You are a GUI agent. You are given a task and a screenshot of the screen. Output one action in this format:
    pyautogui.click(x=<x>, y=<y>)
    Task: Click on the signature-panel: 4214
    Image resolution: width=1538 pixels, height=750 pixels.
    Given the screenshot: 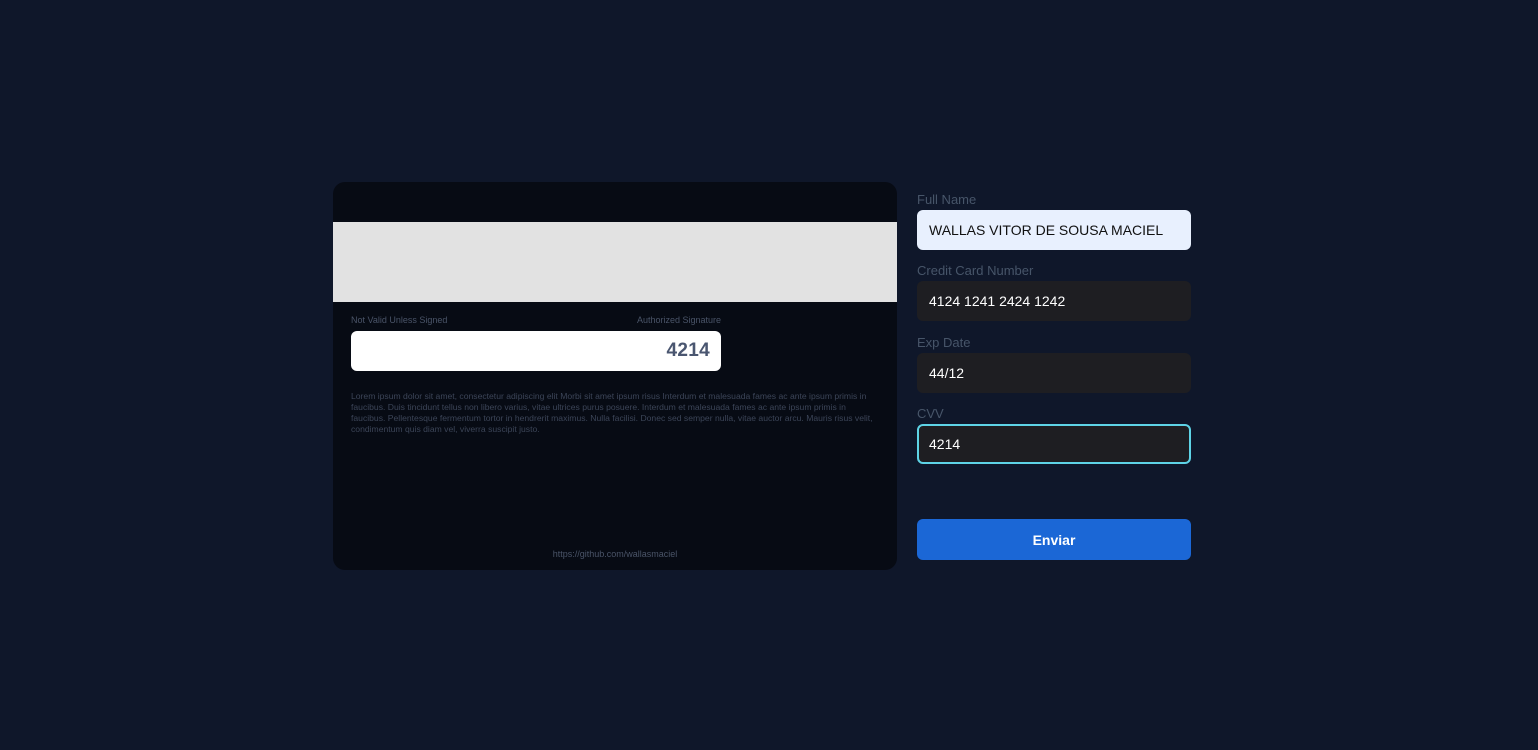 What is the action you would take?
    pyautogui.click(x=536, y=351)
    